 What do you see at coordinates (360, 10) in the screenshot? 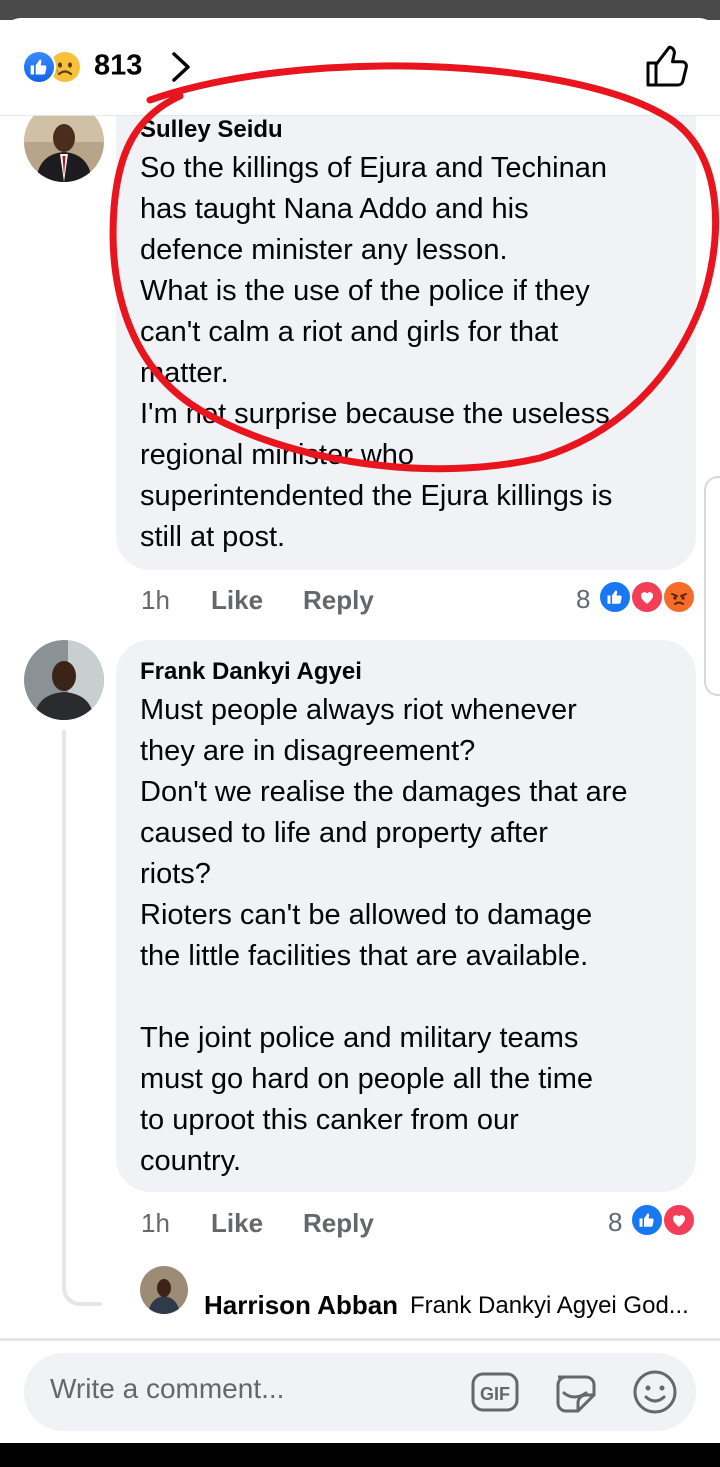
I see `status-strip` at bounding box center [360, 10].